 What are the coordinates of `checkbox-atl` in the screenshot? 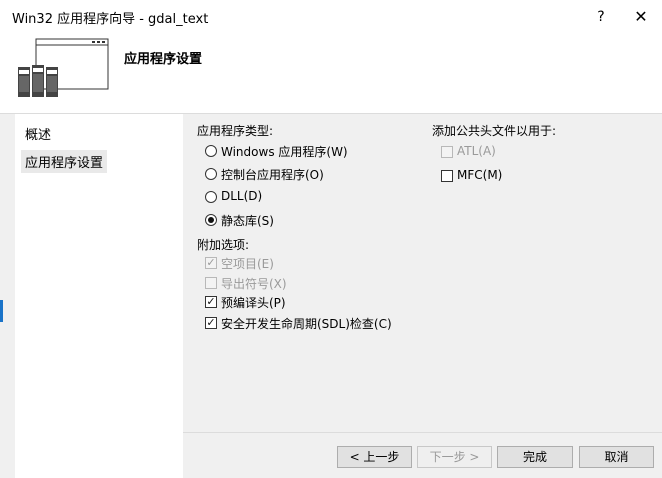 It's located at (447, 152).